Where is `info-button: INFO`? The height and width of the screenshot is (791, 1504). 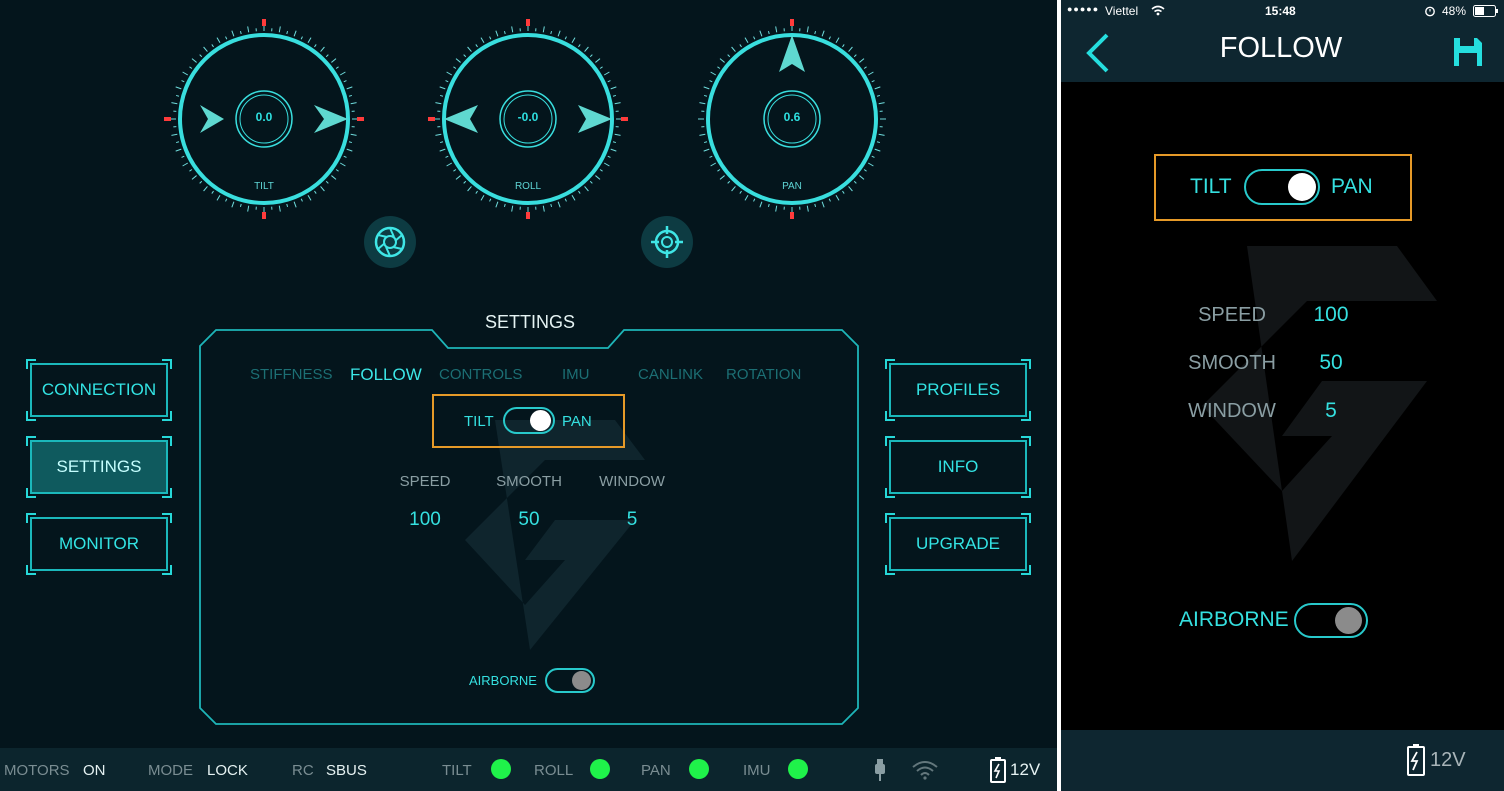
info-button: INFO is located at coordinates (958, 467).